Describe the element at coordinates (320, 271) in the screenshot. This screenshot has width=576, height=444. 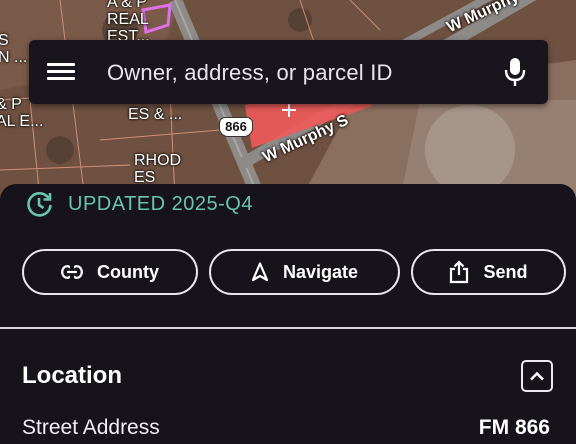
I see `navigate-button-label: Navigate` at that location.